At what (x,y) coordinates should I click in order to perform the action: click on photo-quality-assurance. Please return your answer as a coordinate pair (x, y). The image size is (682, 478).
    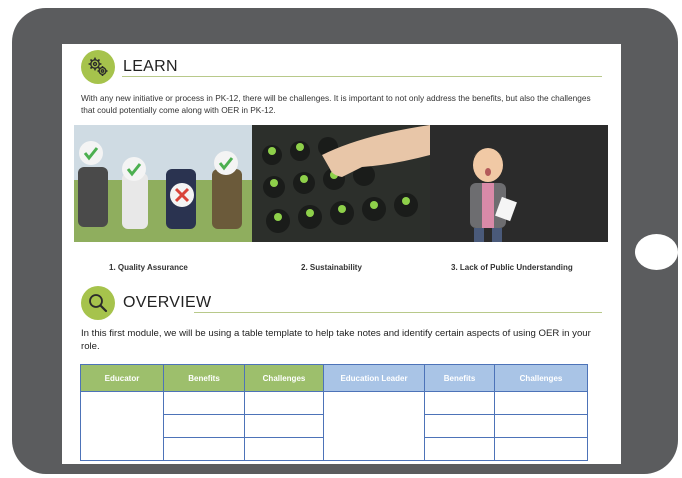
    Looking at the image, I should click on (163, 183).